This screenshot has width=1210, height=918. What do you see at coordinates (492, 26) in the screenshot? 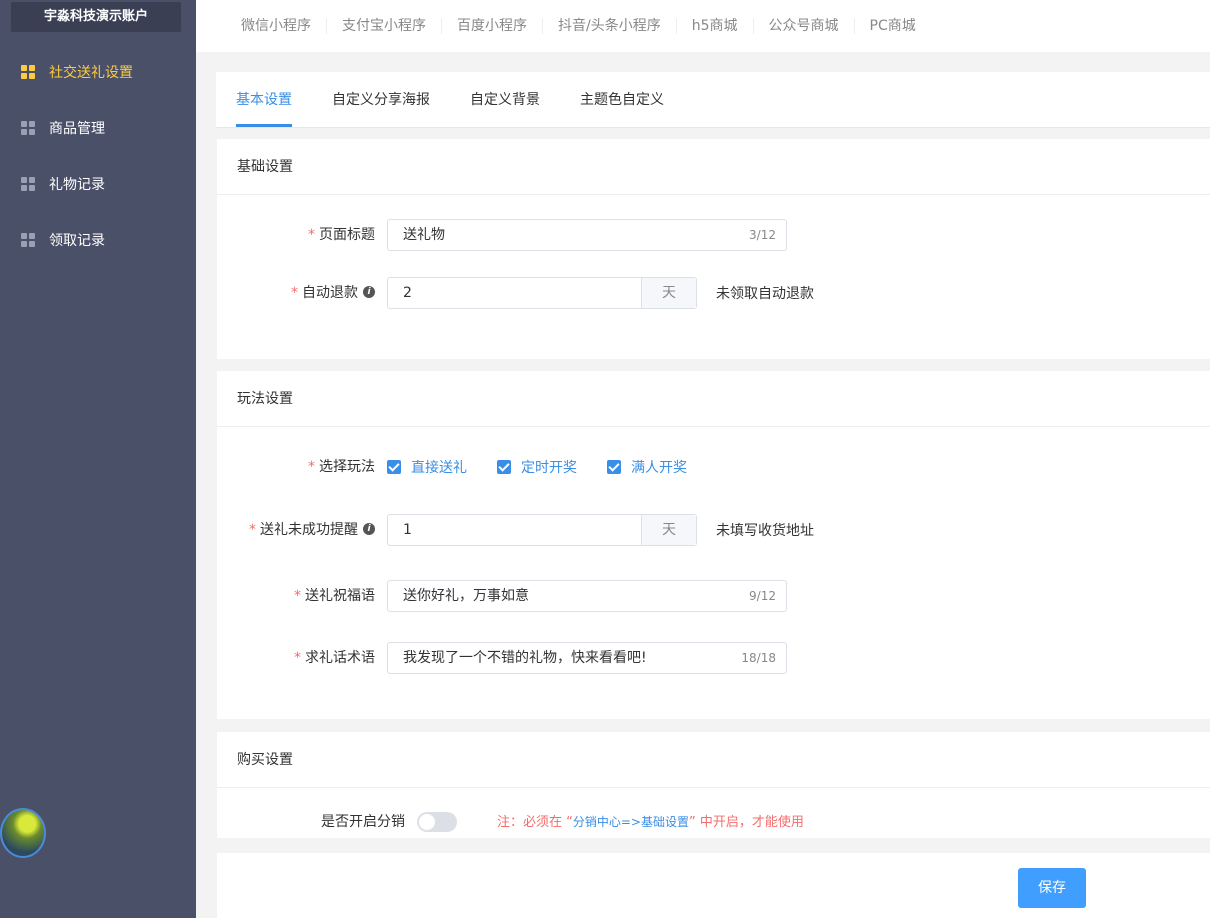
I see `nav-baidu-mini: 百度小程序` at bounding box center [492, 26].